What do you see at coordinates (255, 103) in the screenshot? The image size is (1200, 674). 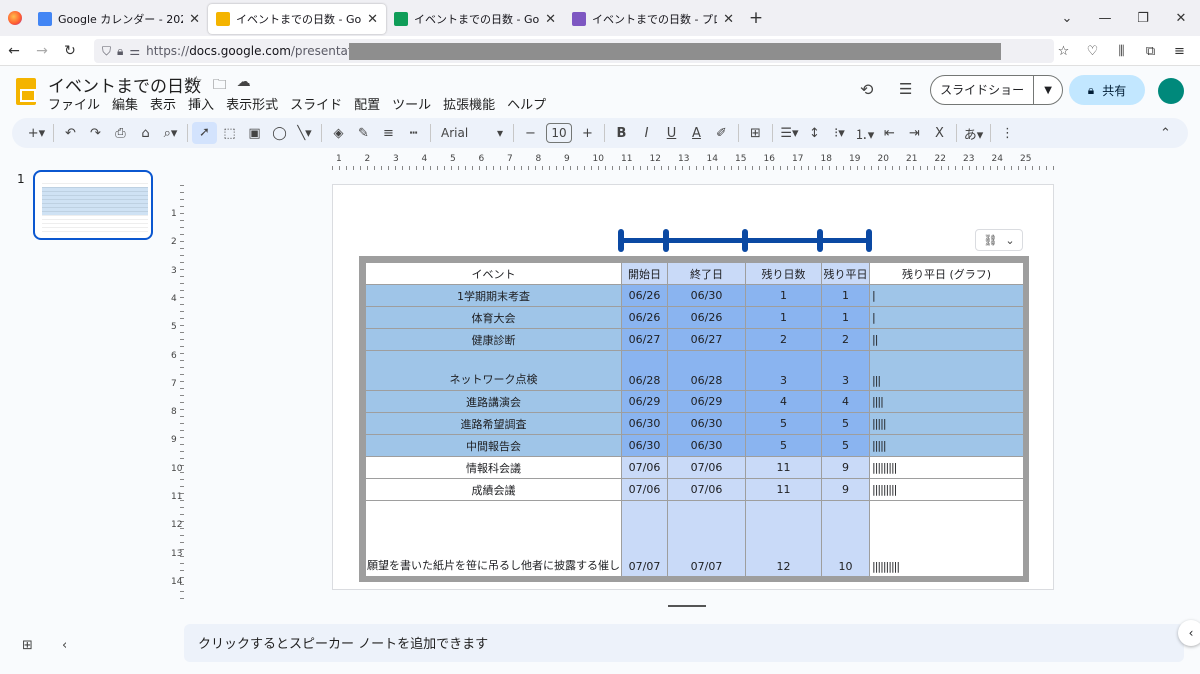 I see `menu-format: 表示形式` at bounding box center [255, 103].